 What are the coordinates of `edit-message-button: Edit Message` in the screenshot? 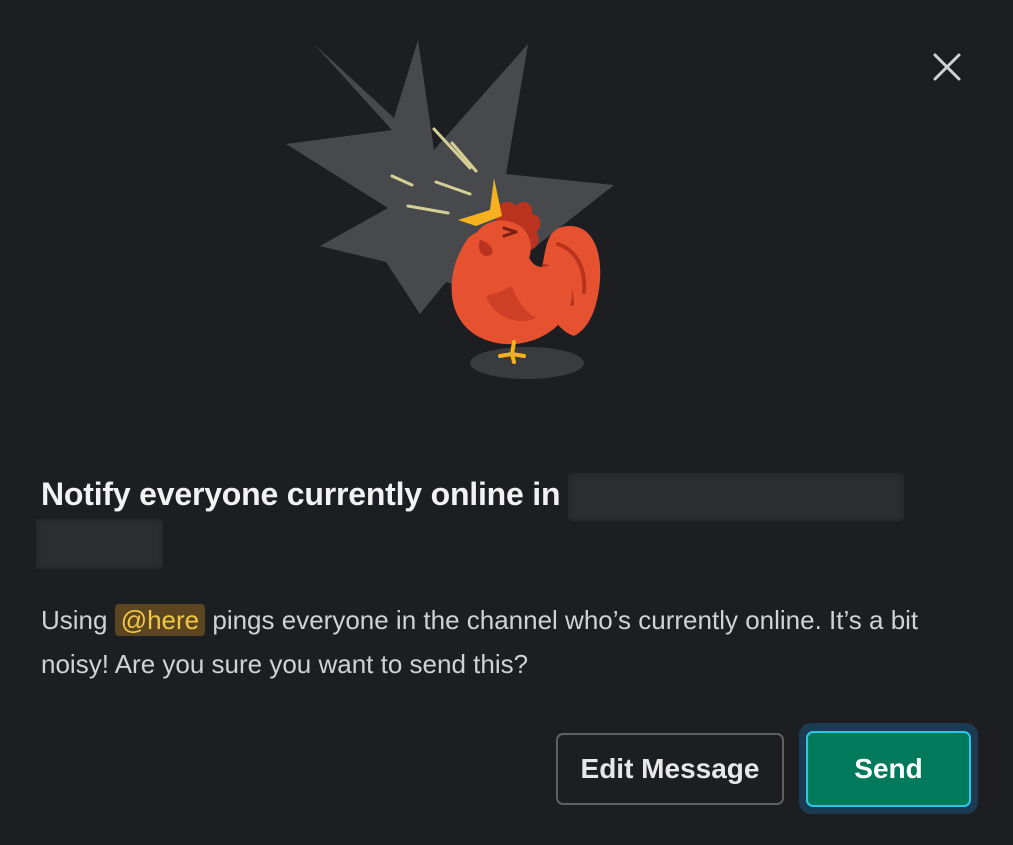 It's located at (670, 769).